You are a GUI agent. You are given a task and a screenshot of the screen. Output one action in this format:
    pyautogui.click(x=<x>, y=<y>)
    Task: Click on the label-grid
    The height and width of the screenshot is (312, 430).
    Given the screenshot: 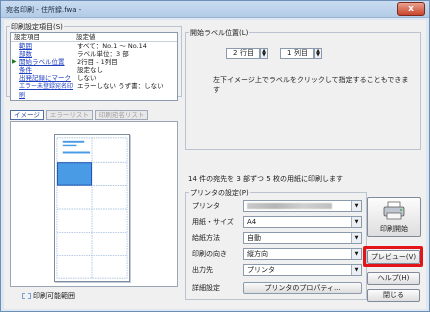 What is the action you would take?
    pyautogui.click(x=92, y=208)
    